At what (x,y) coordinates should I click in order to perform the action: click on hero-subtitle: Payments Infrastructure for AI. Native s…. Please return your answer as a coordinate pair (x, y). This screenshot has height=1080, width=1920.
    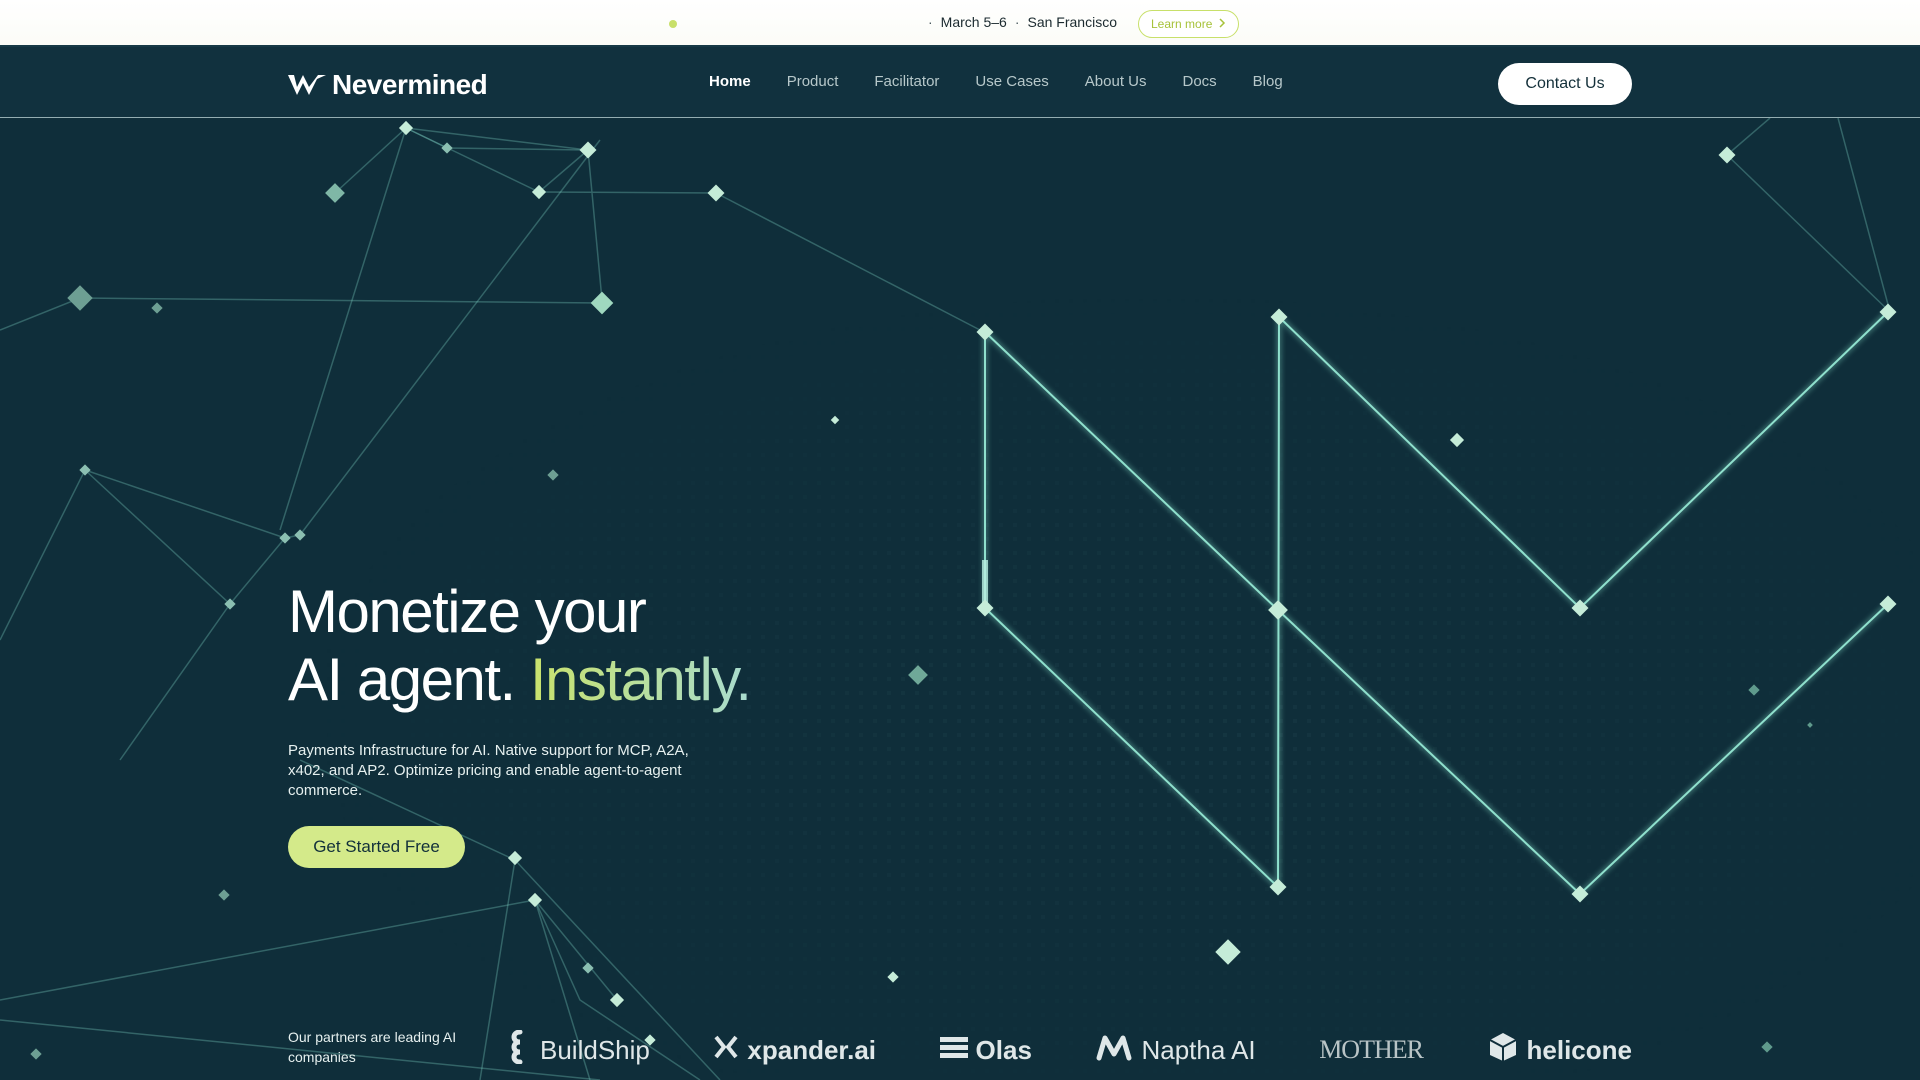
    Looking at the image, I should click on (488, 770).